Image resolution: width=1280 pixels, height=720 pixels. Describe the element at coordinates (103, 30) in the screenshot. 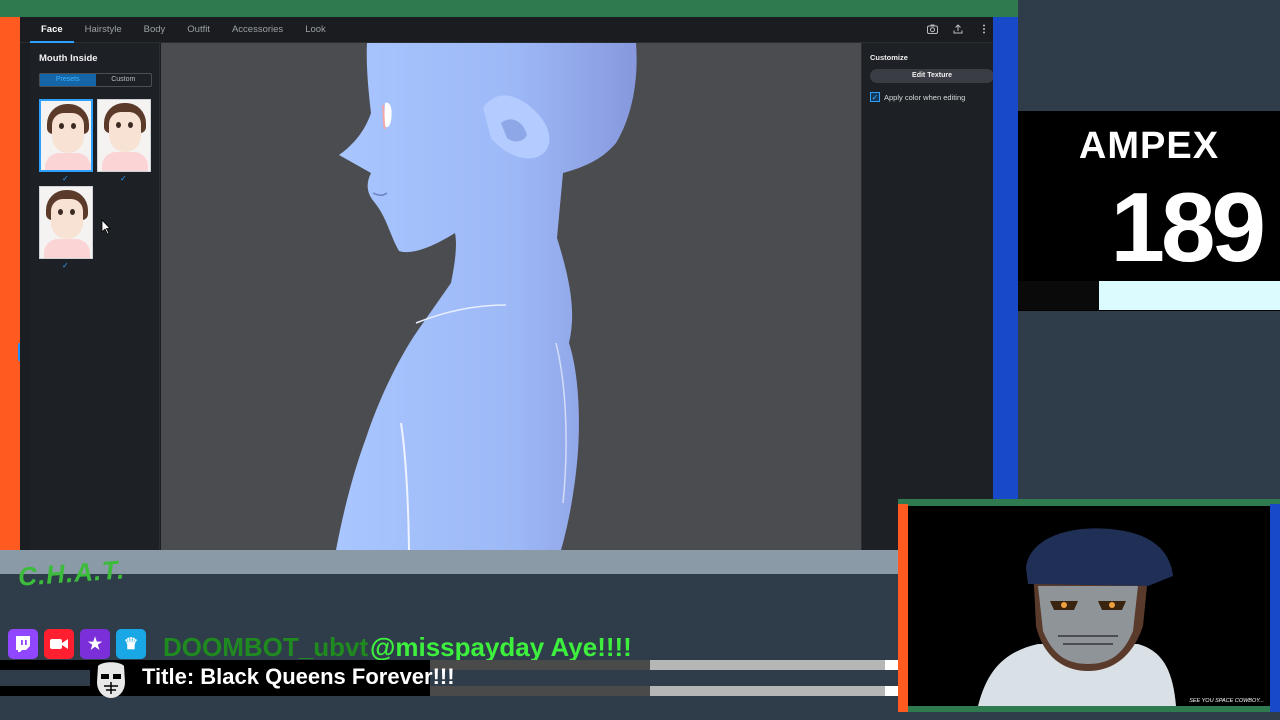

I see `tab-hairstyle: Hairstyle` at that location.